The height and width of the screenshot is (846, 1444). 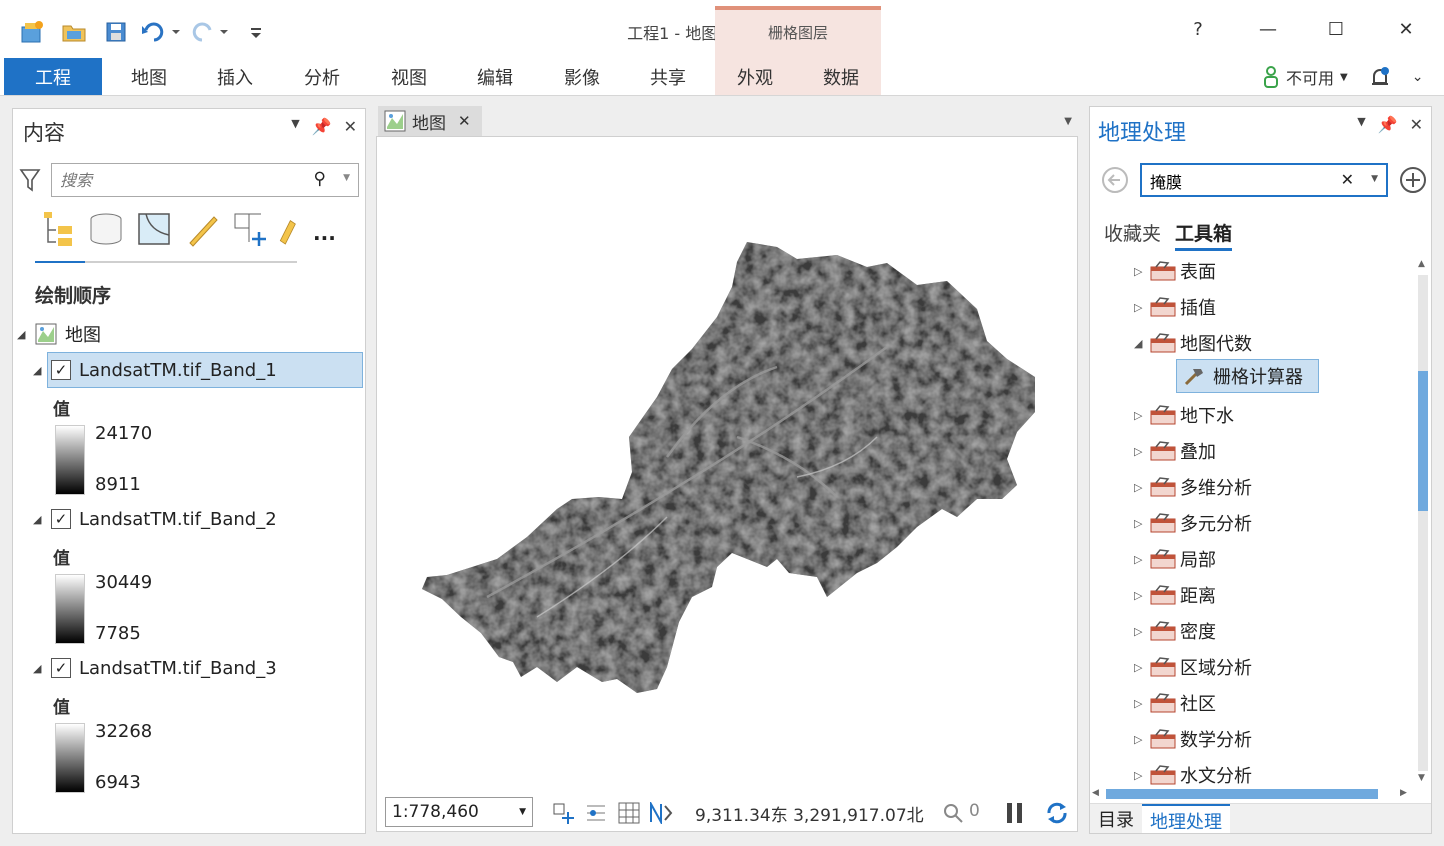 What do you see at coordinates (1204, 235) in the screenshot?
I see `tab-toolboxes: 工具箱` at bounding box center [1204, 235].